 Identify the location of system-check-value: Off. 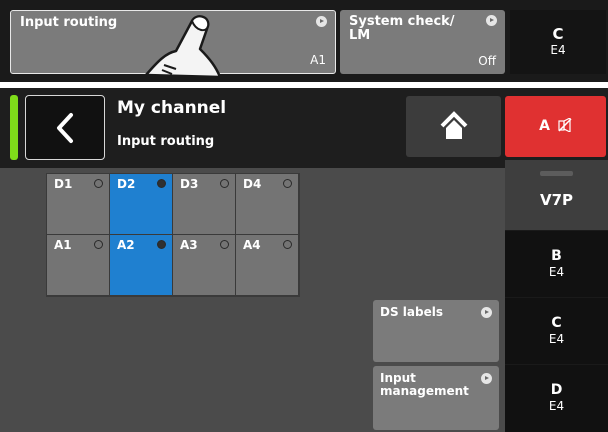
(487, 61).